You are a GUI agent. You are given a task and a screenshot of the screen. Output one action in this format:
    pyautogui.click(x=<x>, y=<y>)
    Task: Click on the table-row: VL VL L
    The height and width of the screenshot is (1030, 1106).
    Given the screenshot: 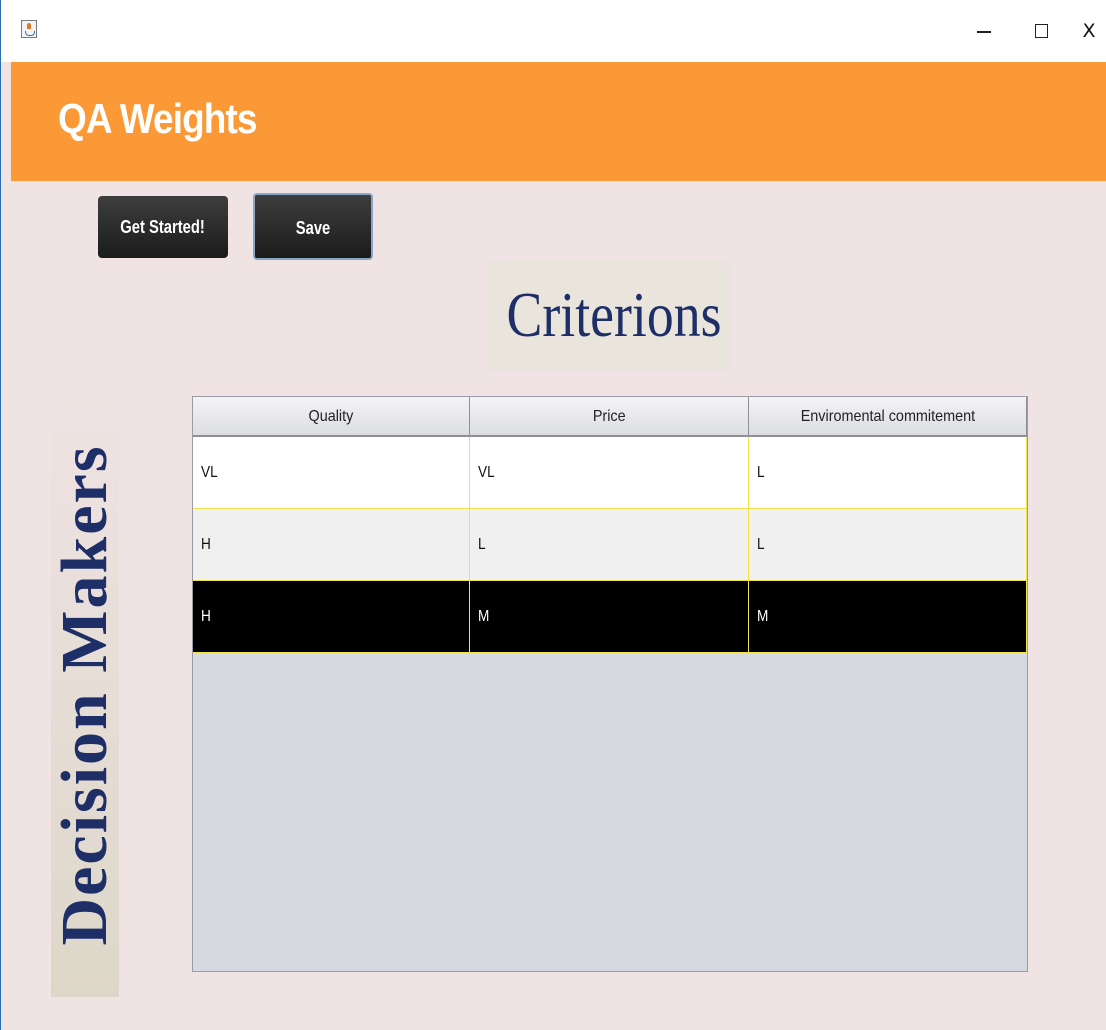 What is the action you would take?
    pyautogui.click(x=610, y=473)
    